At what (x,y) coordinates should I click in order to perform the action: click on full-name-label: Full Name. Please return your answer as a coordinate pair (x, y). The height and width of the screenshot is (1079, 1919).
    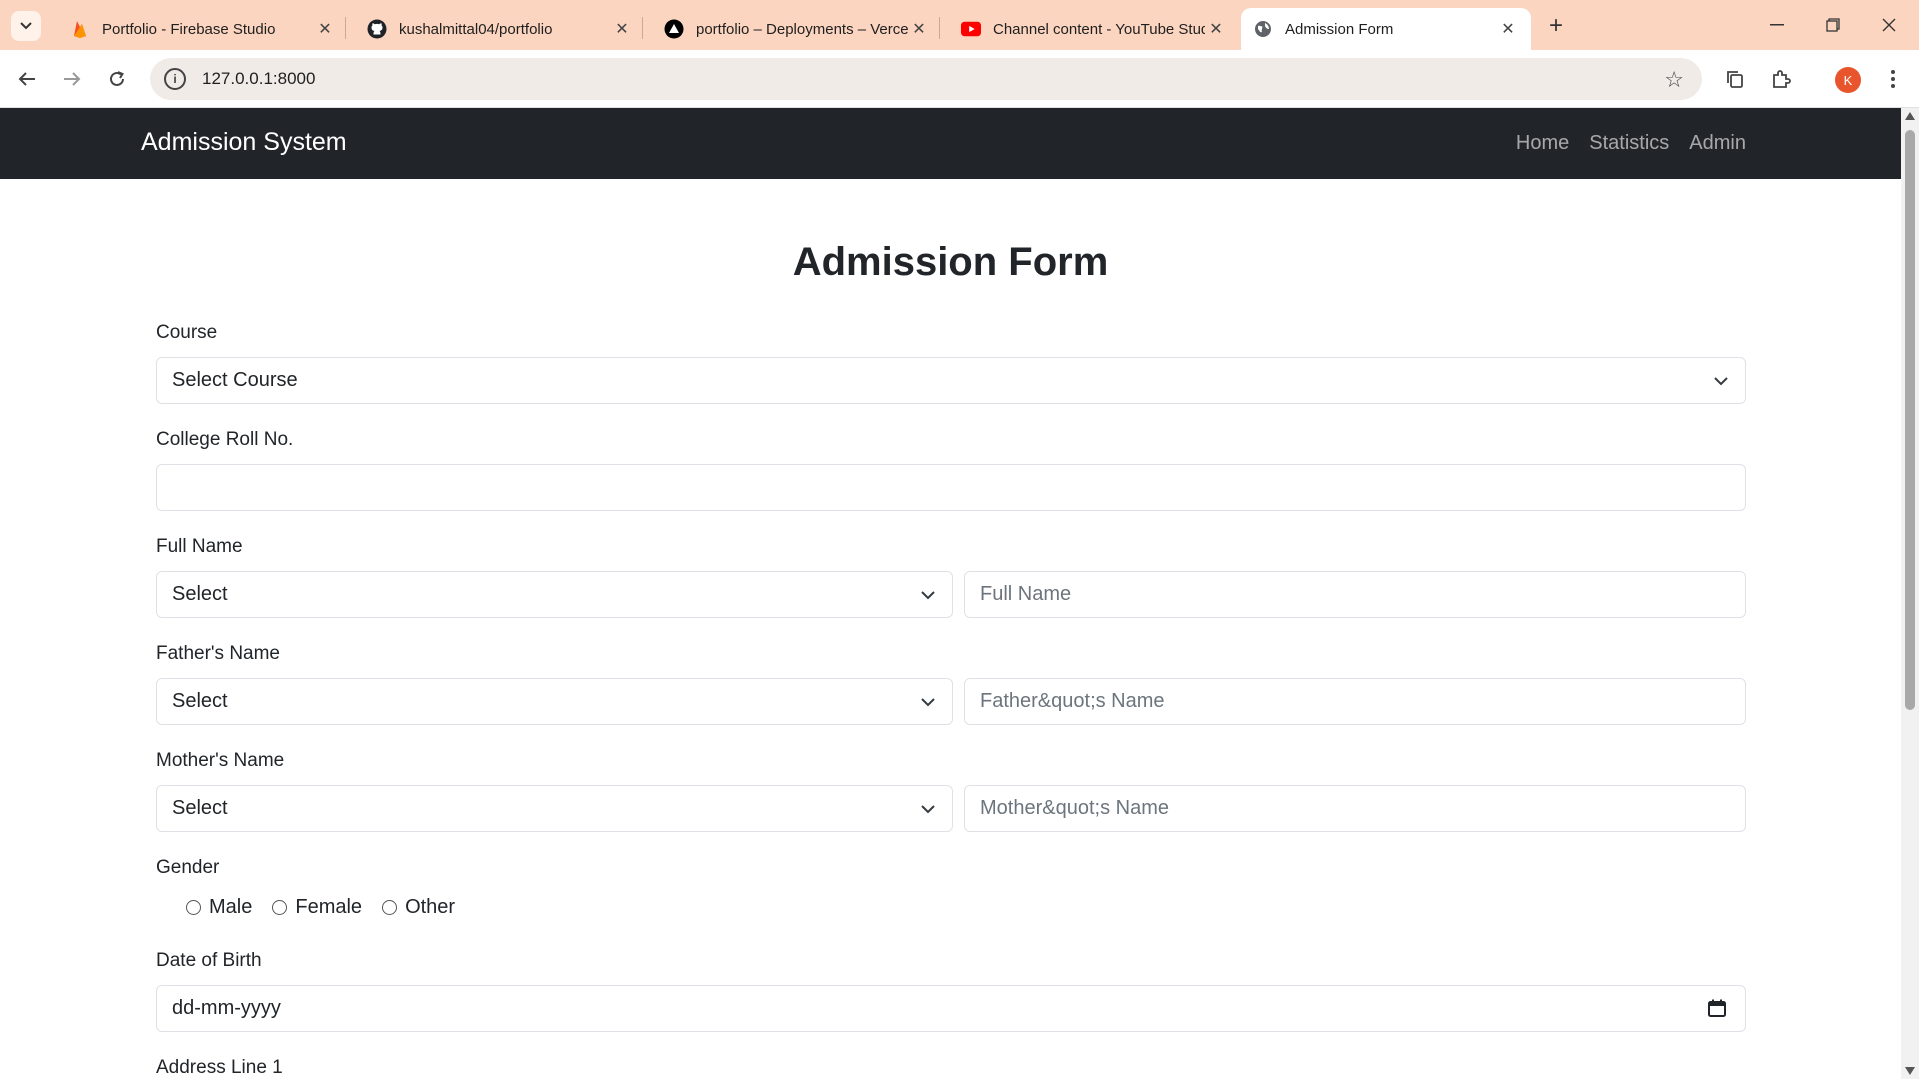
    Looking at the image, I should click on (199, 546).